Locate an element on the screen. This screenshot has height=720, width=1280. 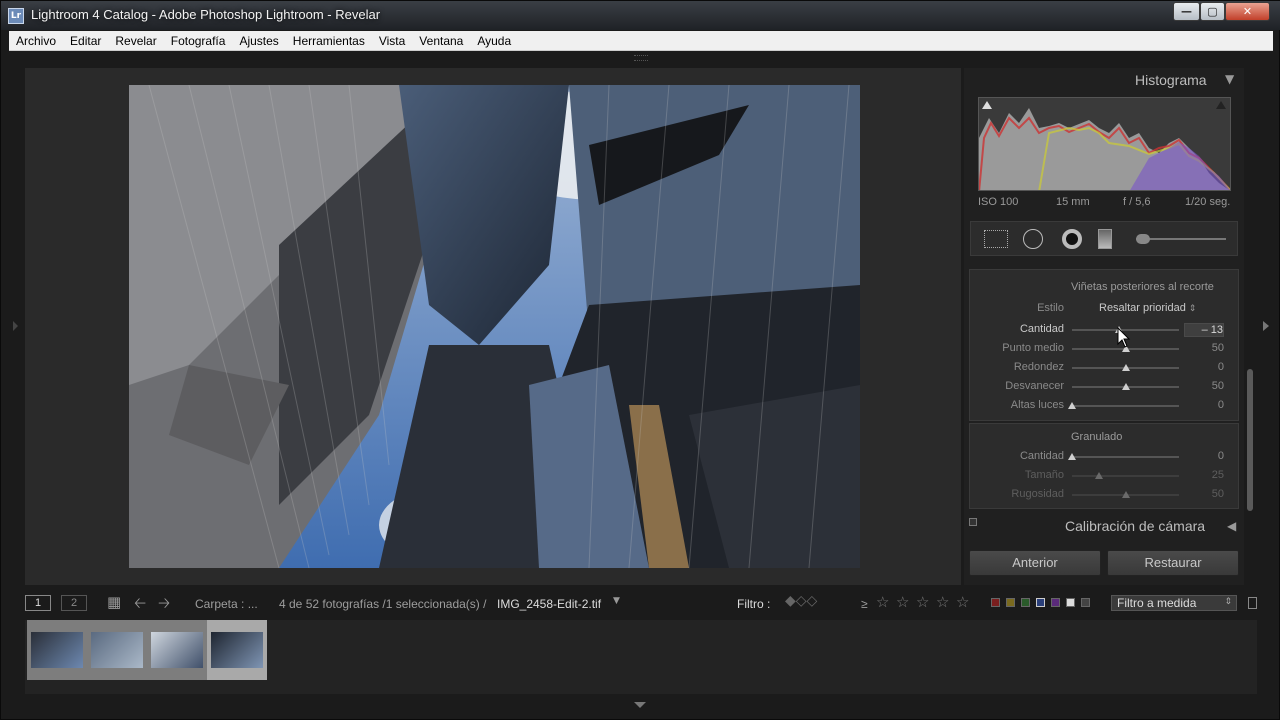
grid-view-icon: ▦ is located at coordinates (114, 602).